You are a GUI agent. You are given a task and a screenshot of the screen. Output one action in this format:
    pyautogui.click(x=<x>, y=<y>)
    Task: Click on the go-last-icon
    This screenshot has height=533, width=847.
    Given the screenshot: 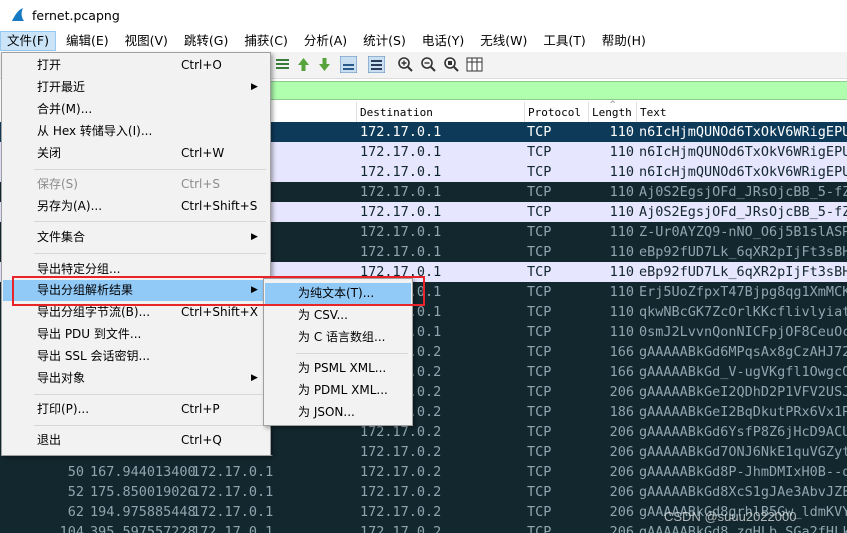 What is the action you would take?
    pyautogui.click(x=324, y=64)
    